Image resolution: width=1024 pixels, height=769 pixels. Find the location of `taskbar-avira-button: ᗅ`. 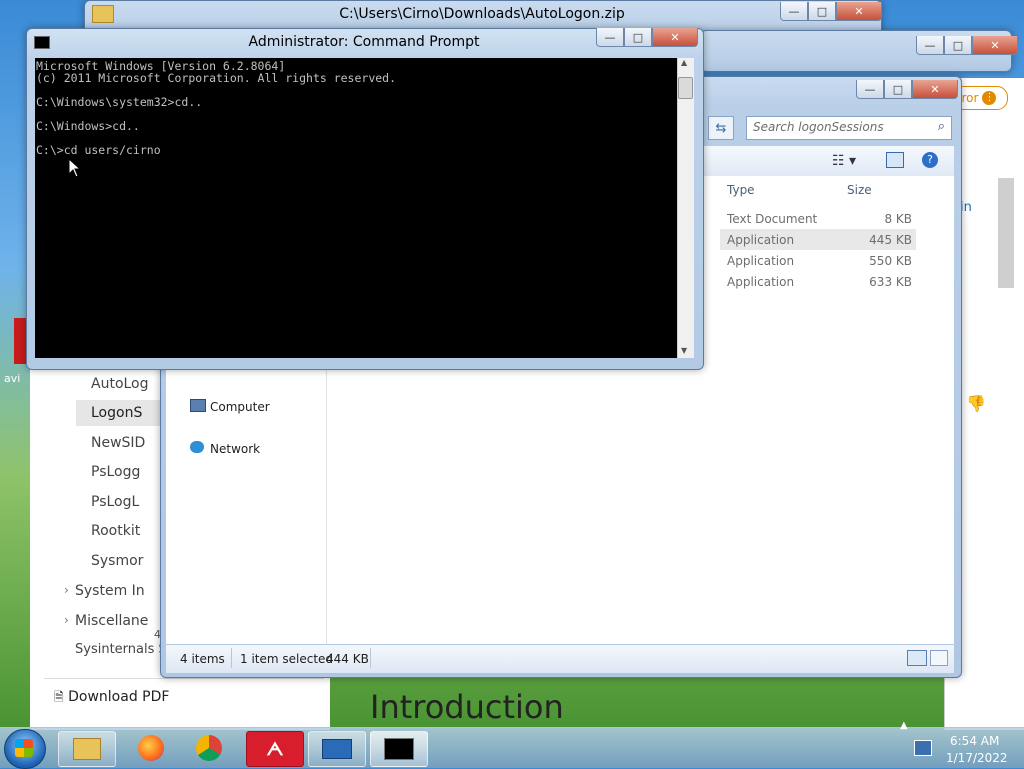

taskbar-avira-button: ᗅ is located at coordinates (275, 749).